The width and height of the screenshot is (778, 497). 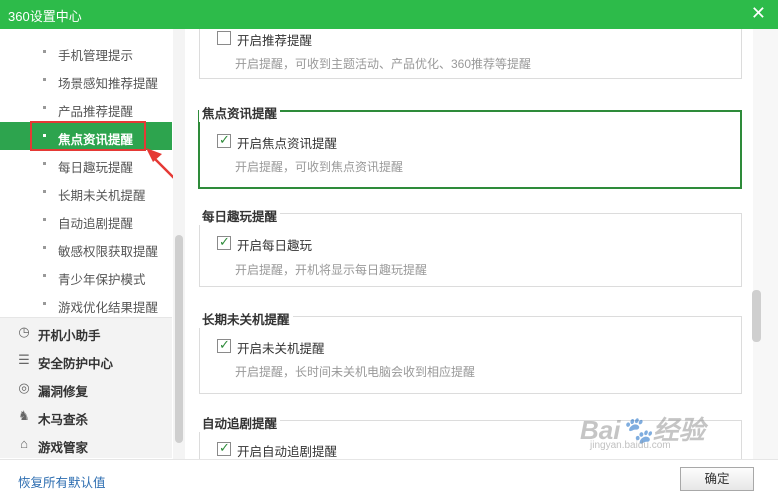 What do you see at coordinates (630, 445) in the screenshot?
I see `watermark-url: jingyan.baidu.com` at bounding box center [630, 445].